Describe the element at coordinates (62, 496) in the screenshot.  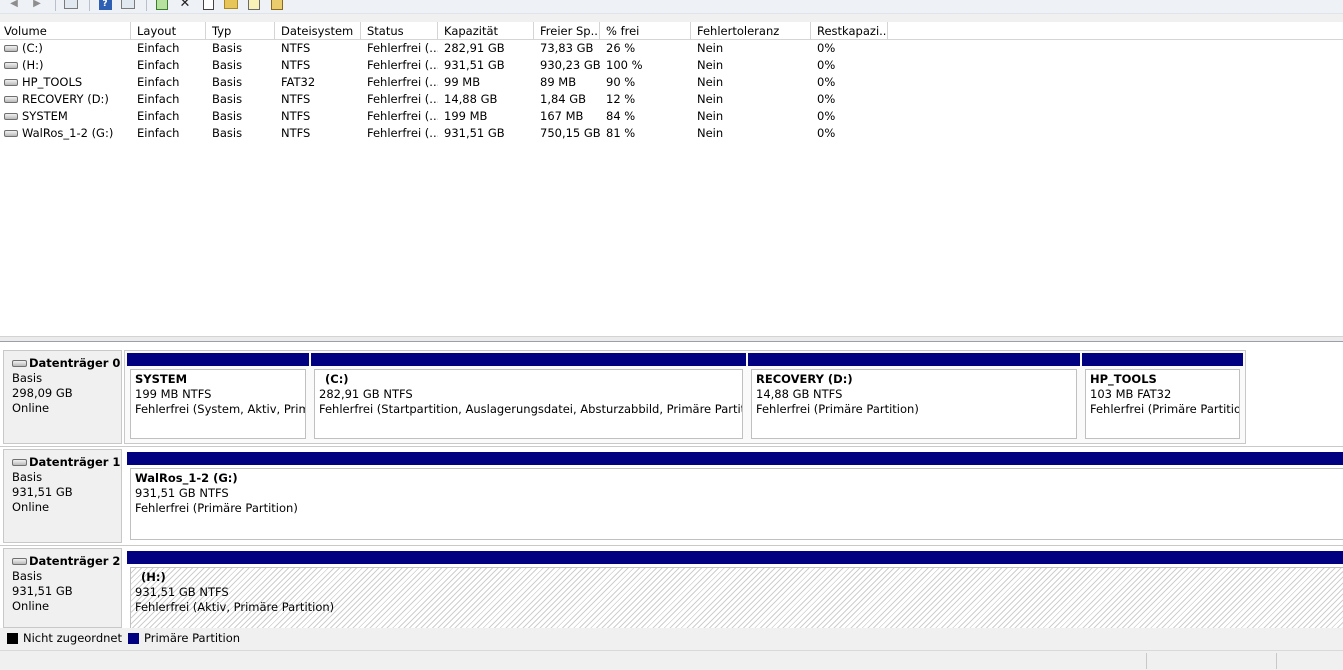
I see `disk-info-1: Datenträger 1 Basis 931,51 GB Online` at that location.